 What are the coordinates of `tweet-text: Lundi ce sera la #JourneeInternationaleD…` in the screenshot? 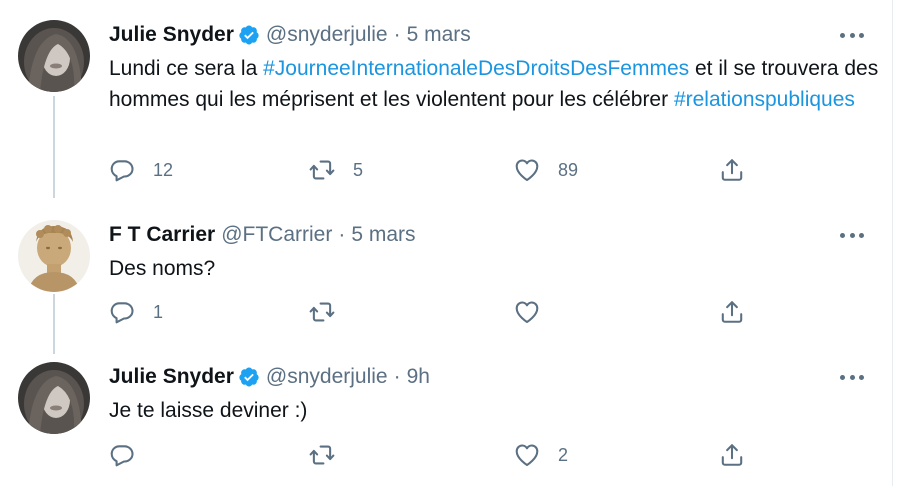 It's located at (494, 84).